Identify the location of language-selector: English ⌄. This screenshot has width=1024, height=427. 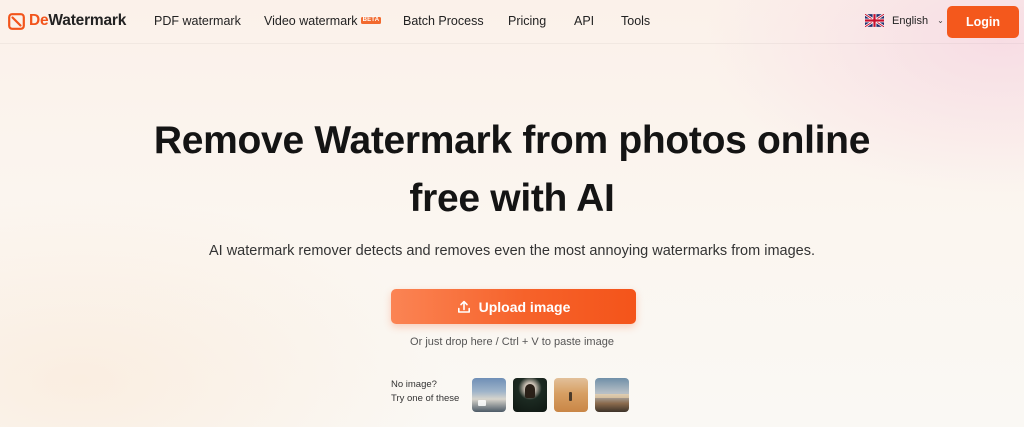
(904, 20).